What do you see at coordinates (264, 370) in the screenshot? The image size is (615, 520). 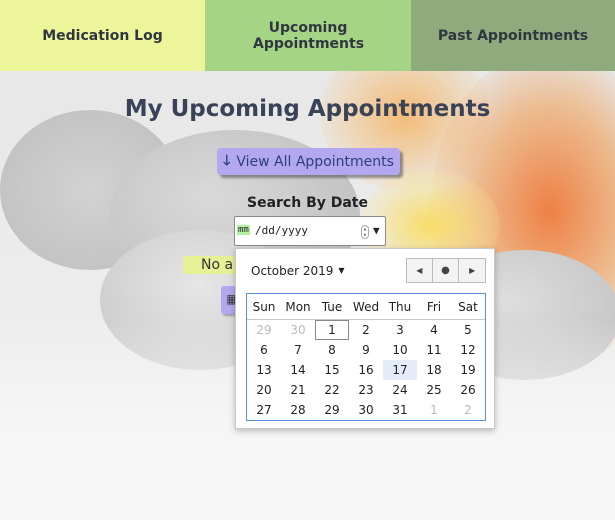 I see `calendar-day: 13` at bounding box center [264, 370].